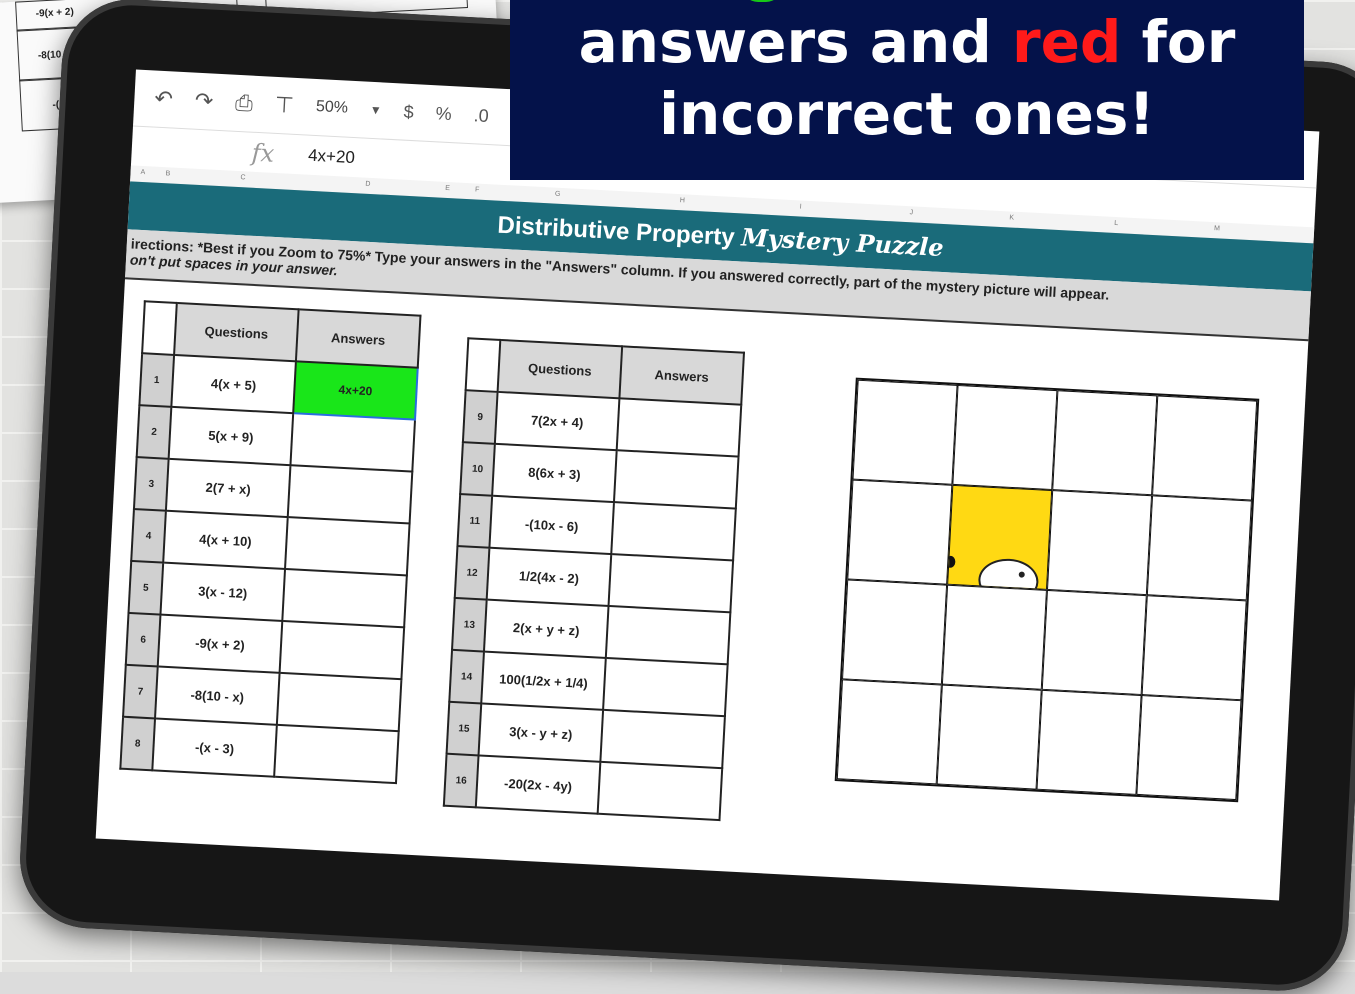  Describe the element at coordinates (220, 643) in the screenshot. I see `question-cell: -9(x + 2)` at that location.